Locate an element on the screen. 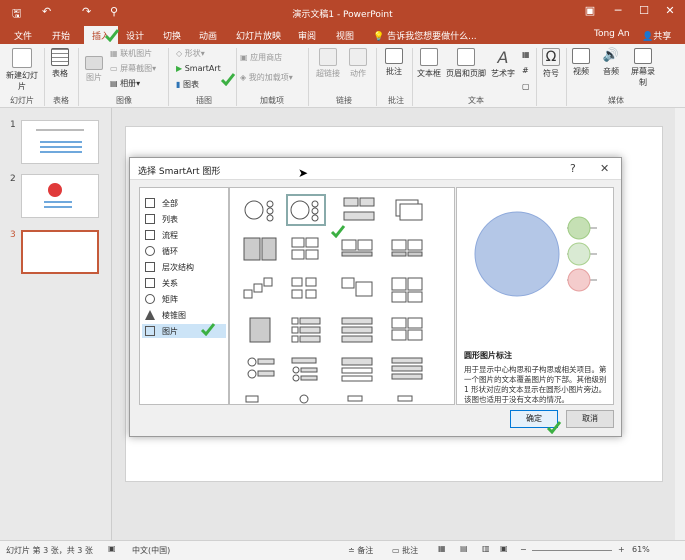 This screenshot has height=560, width=685. dialog-title-bar: 选择 SmartArt 图形 ? ✕ is located at coordinates (375, 169).